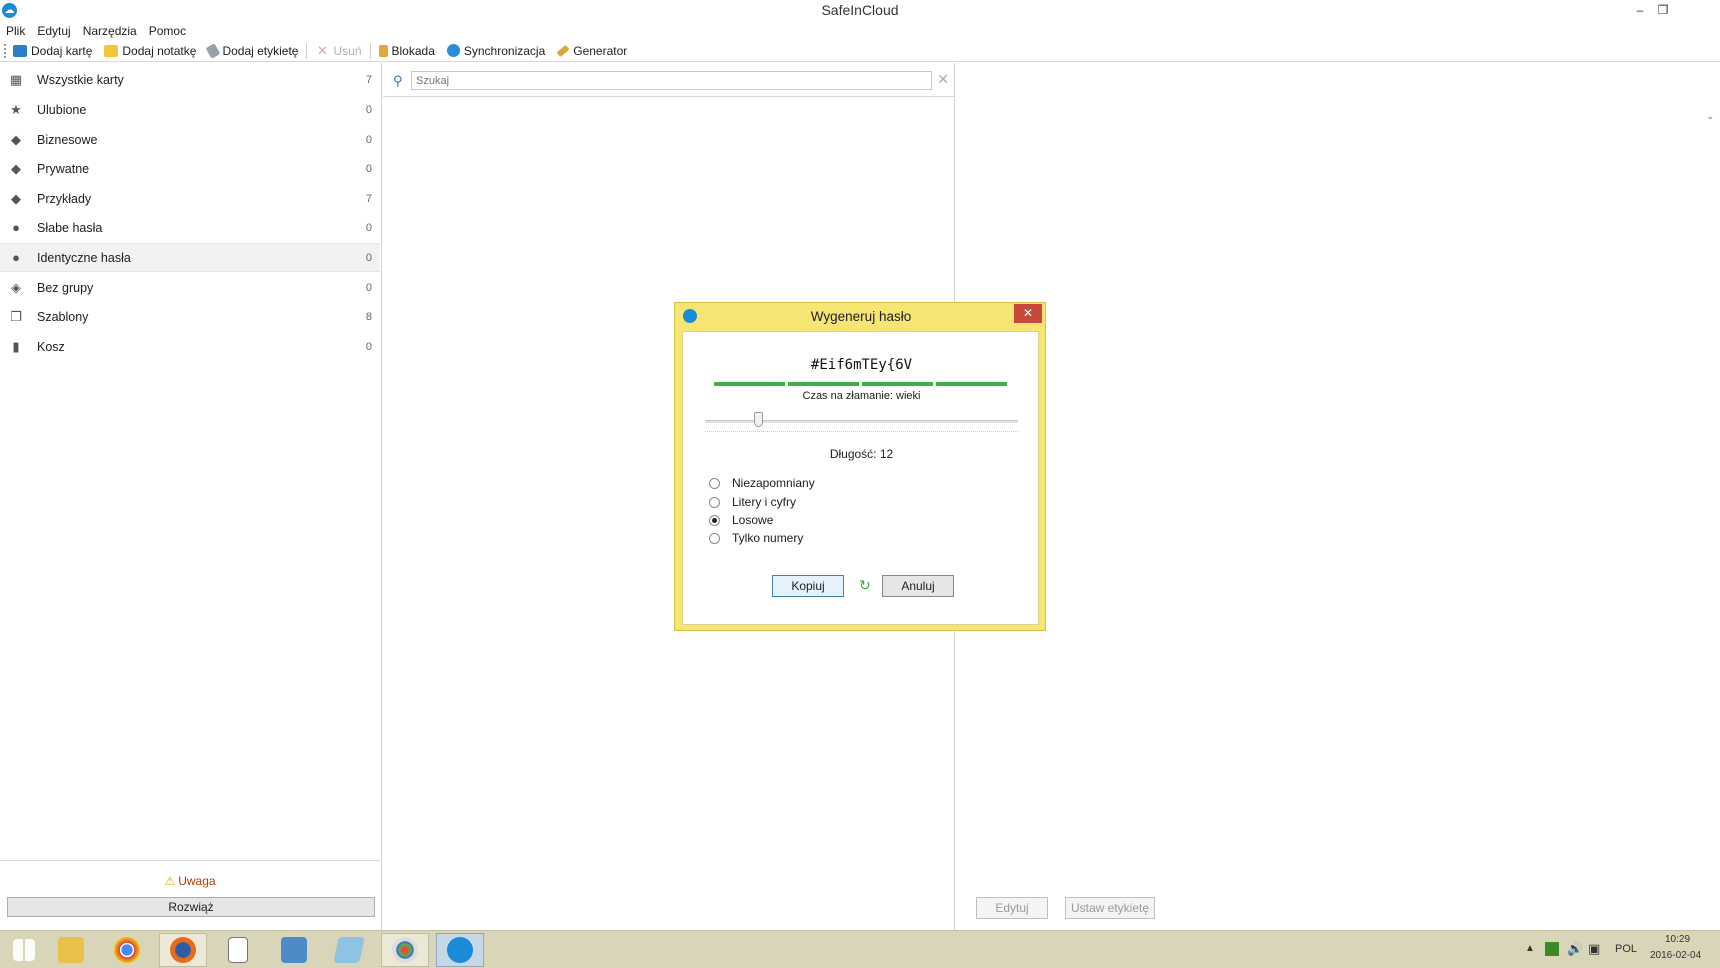 This screenshot has height=968, width=1720. I want to click on window-title: SafeInCloud, so click(860, 10).